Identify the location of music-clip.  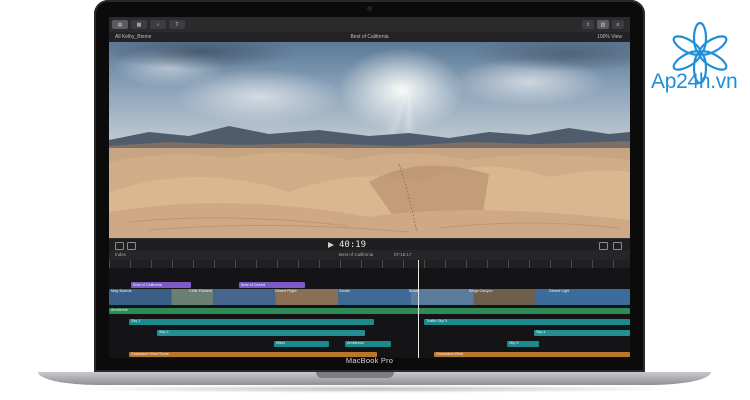
(532, 354).